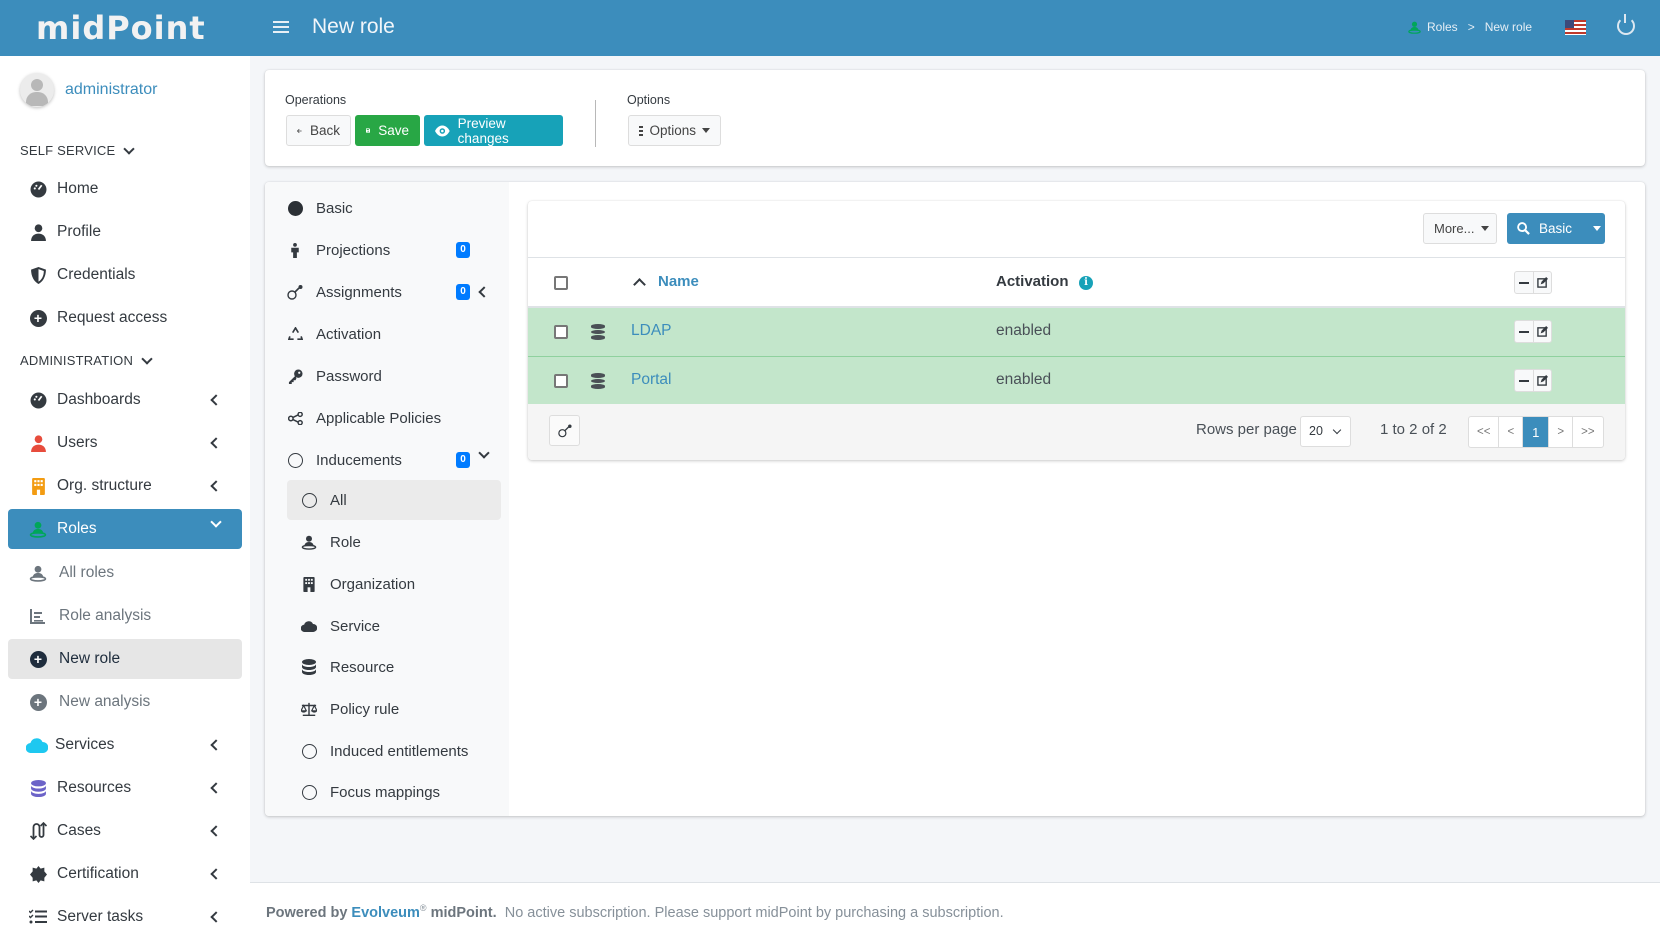 Image resolution: width=1660 pixels, height=944 pixels. I want to click on menu-item-inducements-organization: Organization, so click(387, 584).